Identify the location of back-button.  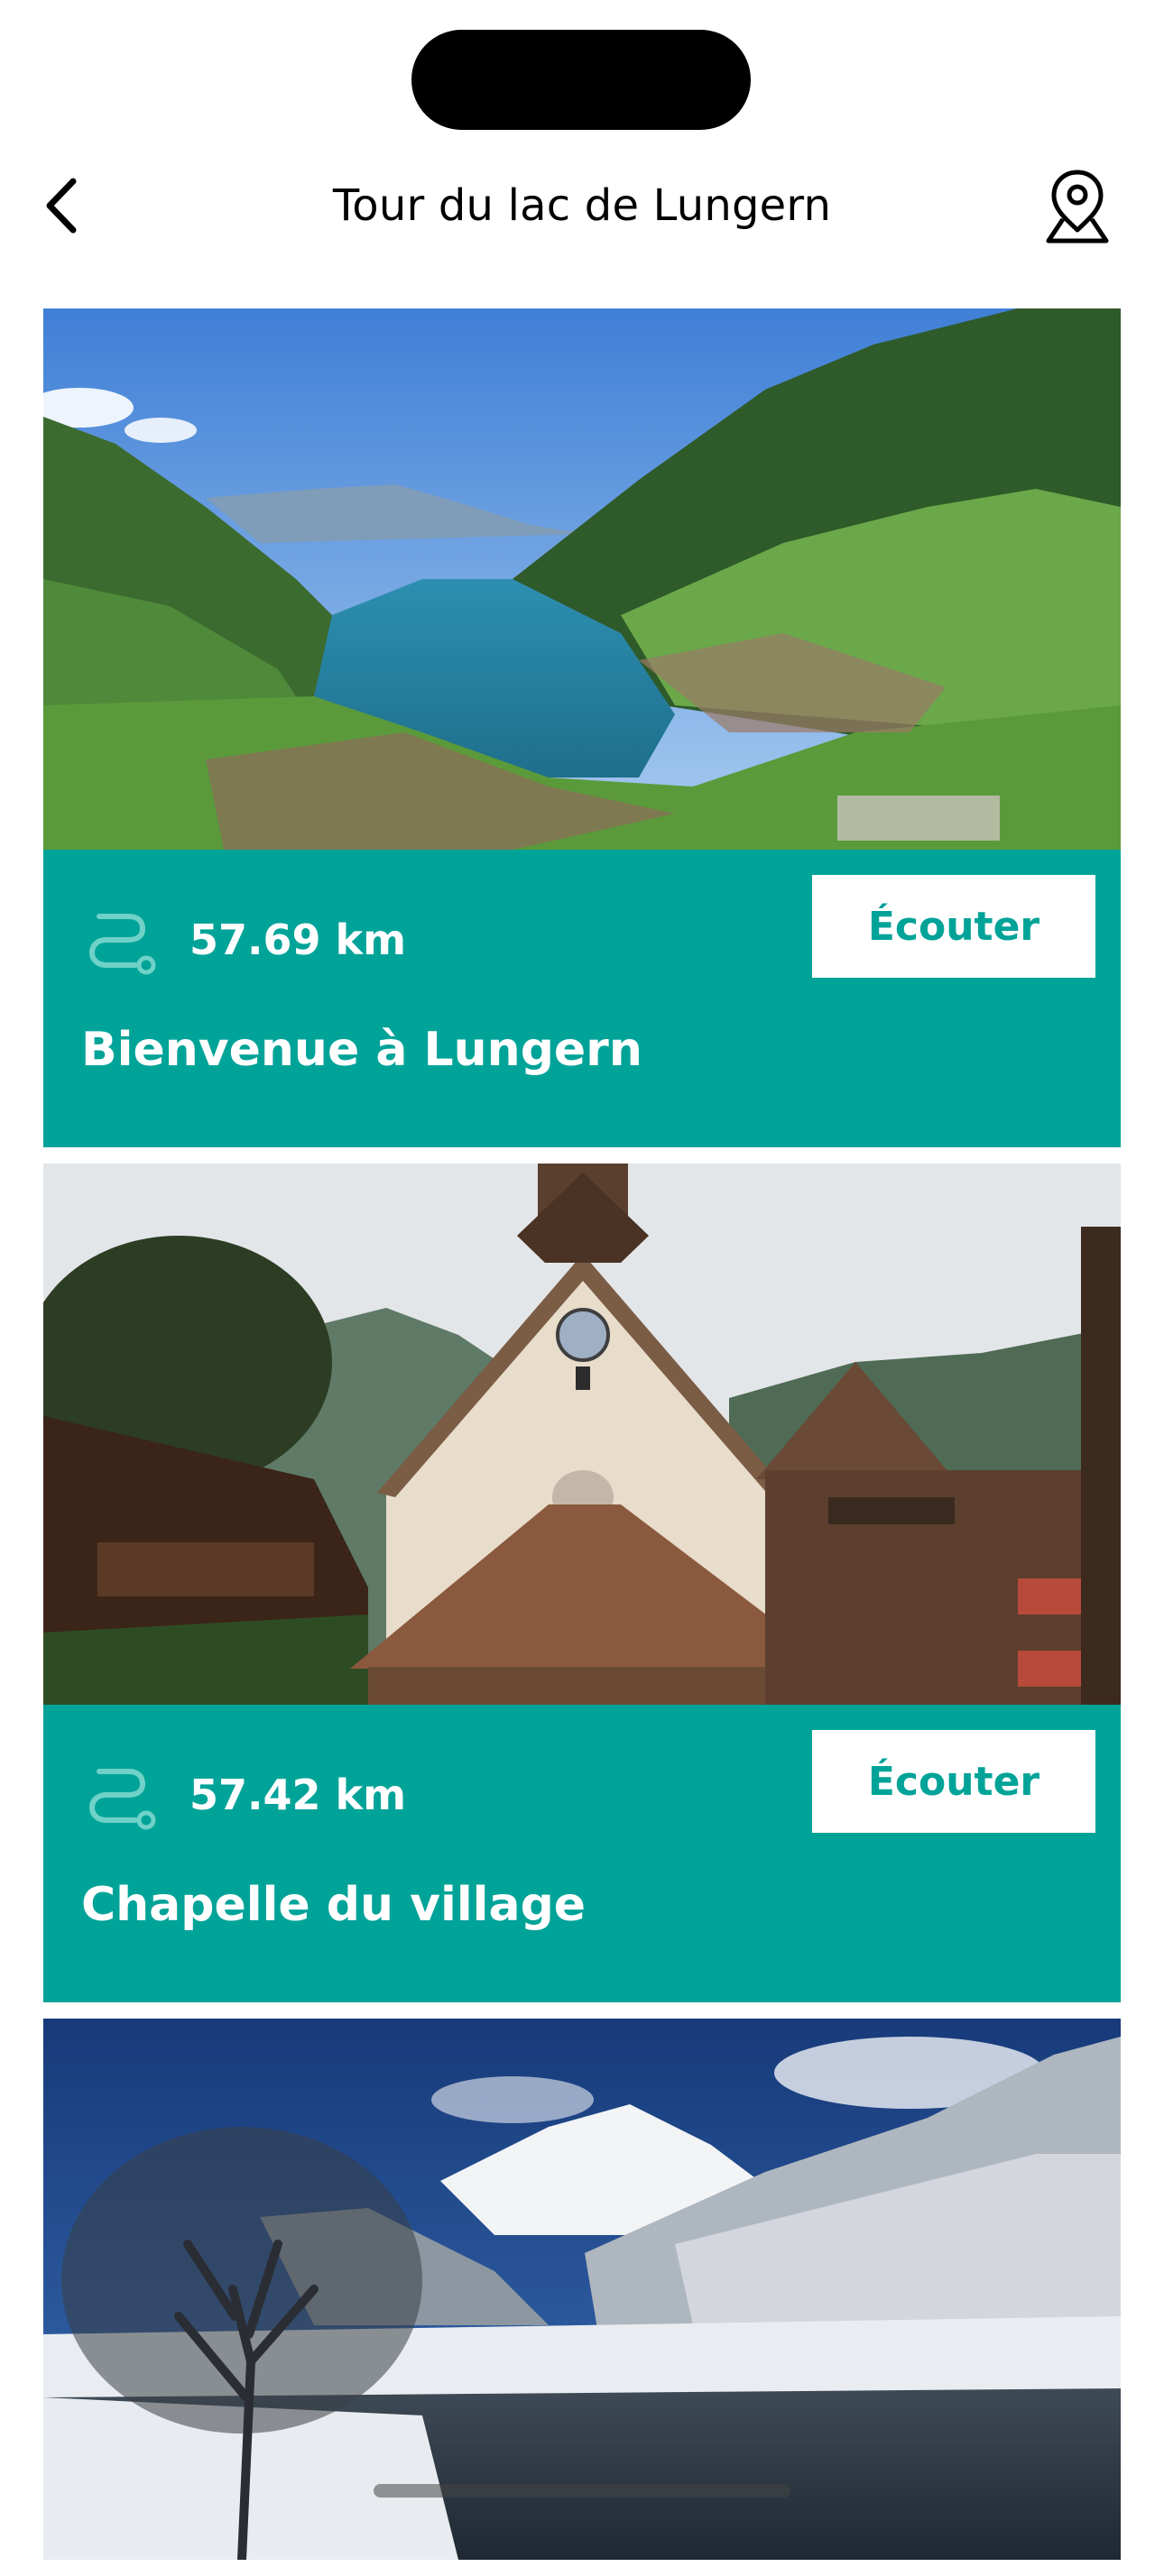
(61, 206).